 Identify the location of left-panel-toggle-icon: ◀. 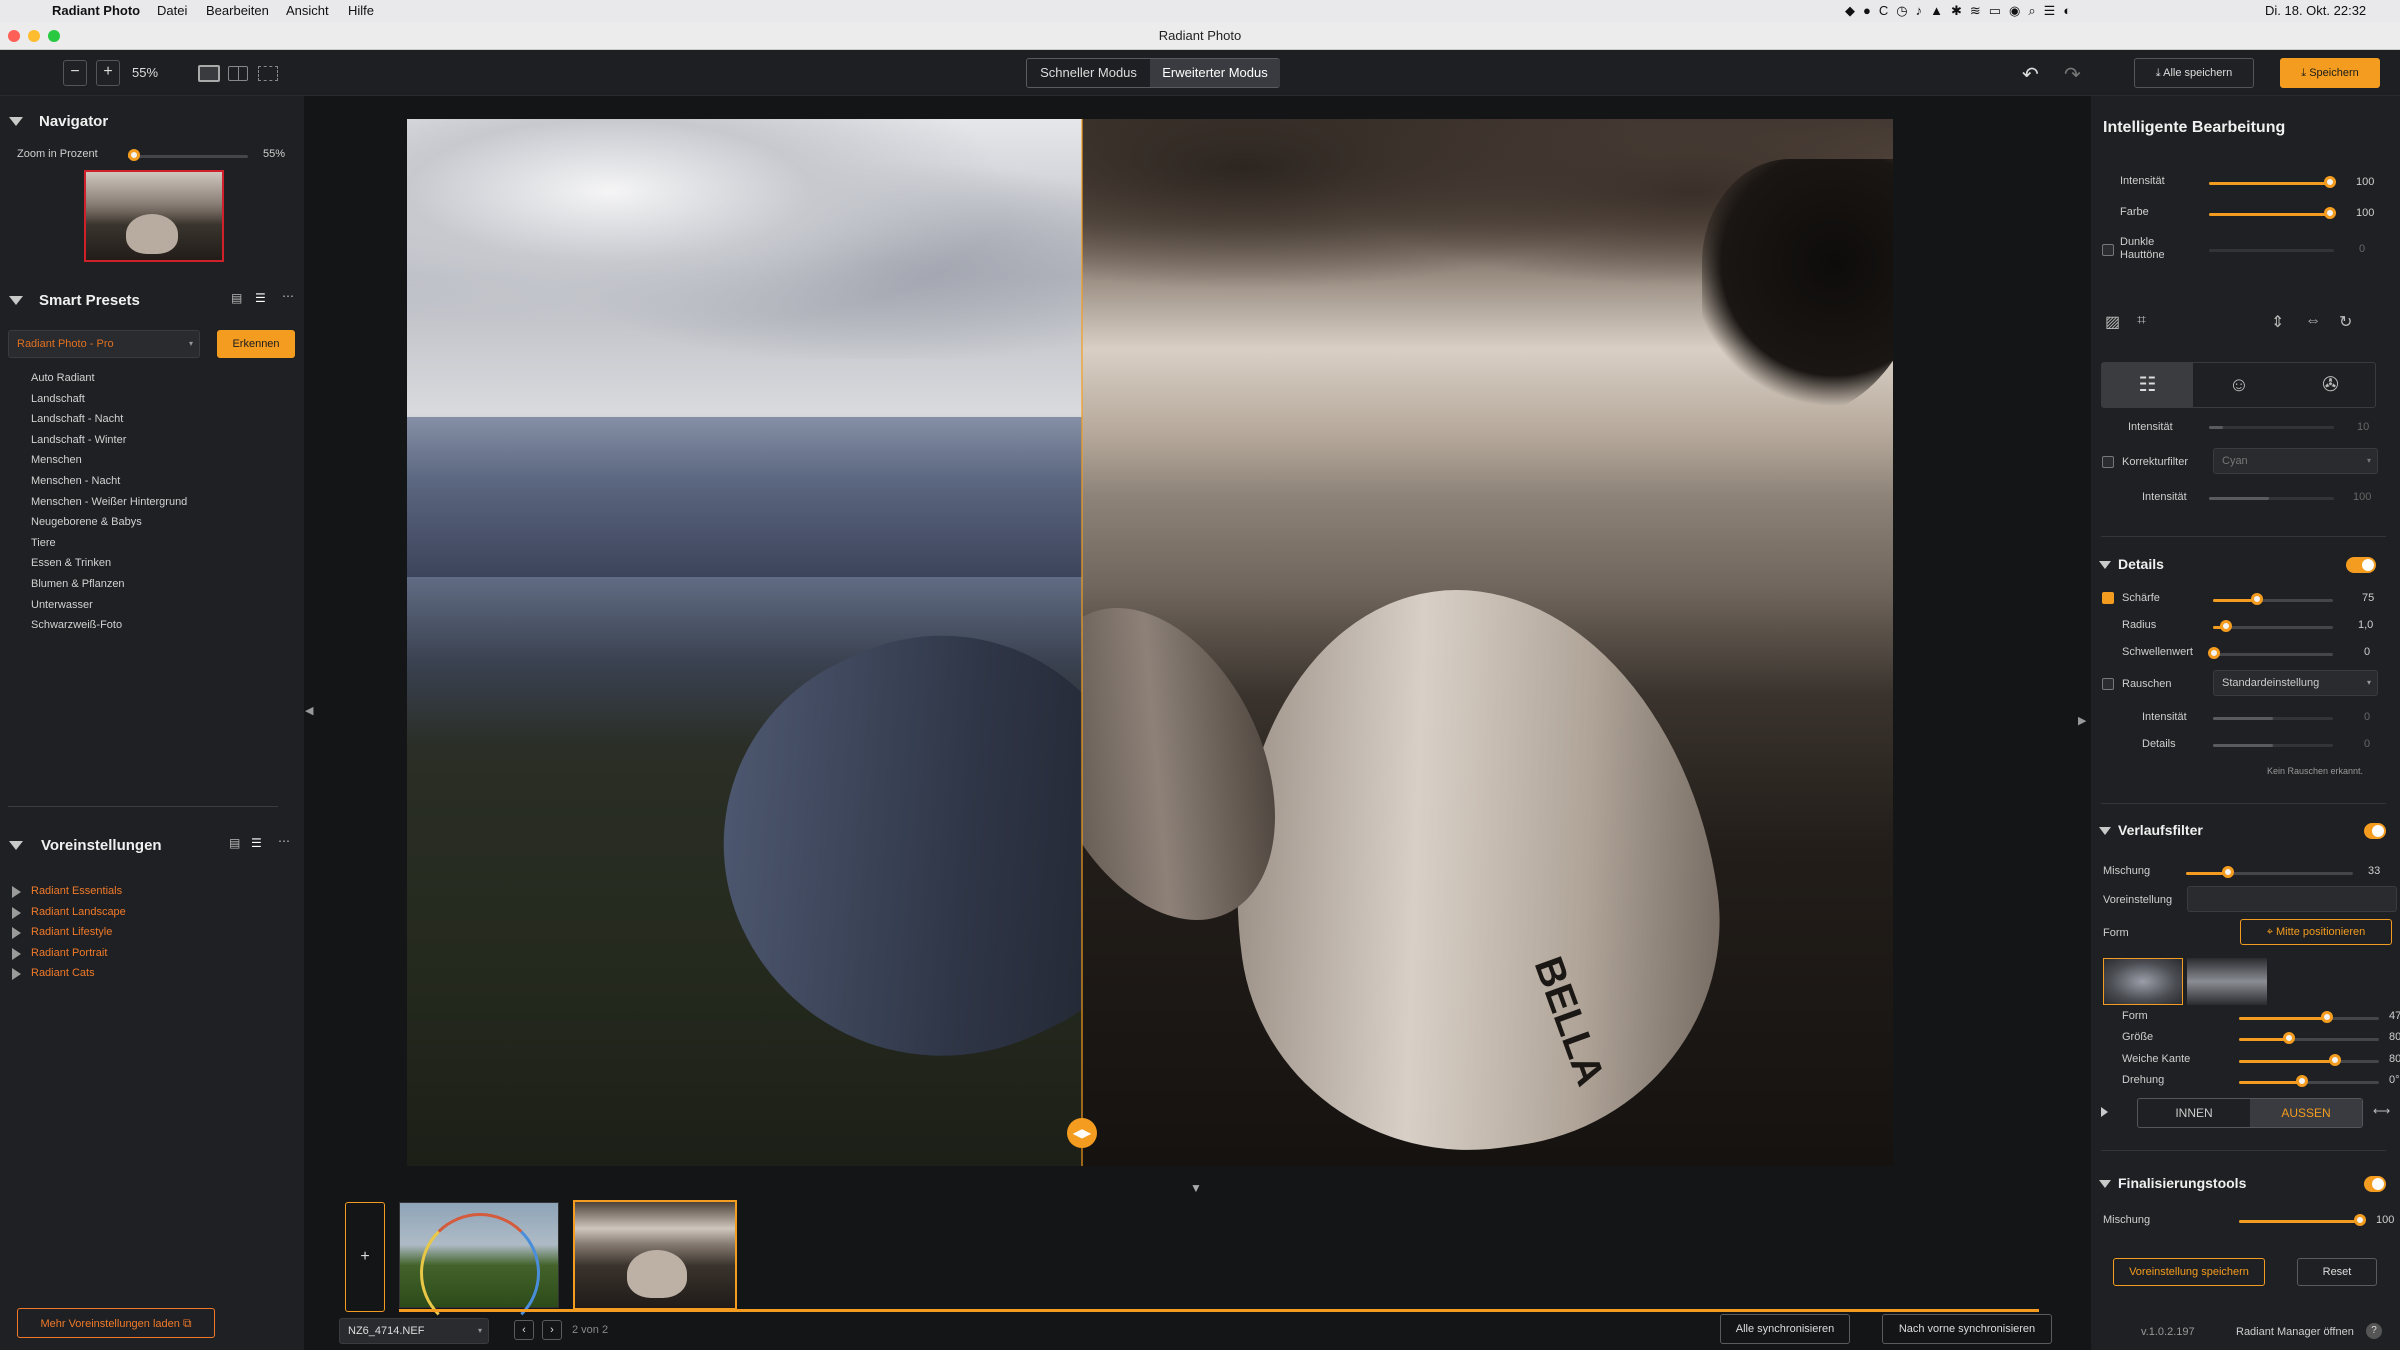
(309, 710).